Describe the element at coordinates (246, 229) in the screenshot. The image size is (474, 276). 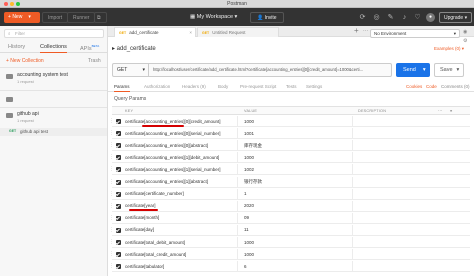
I see `param-value: 11` at that location.